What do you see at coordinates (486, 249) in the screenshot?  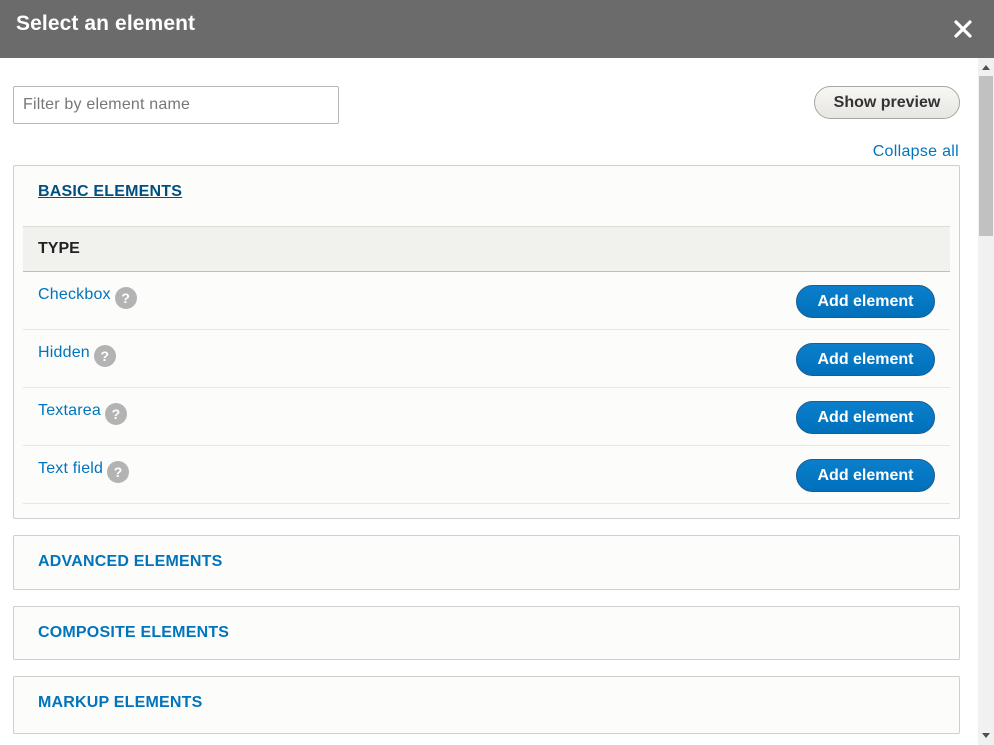 I see `table-header: TYPE` at bounding box center [486, 249].